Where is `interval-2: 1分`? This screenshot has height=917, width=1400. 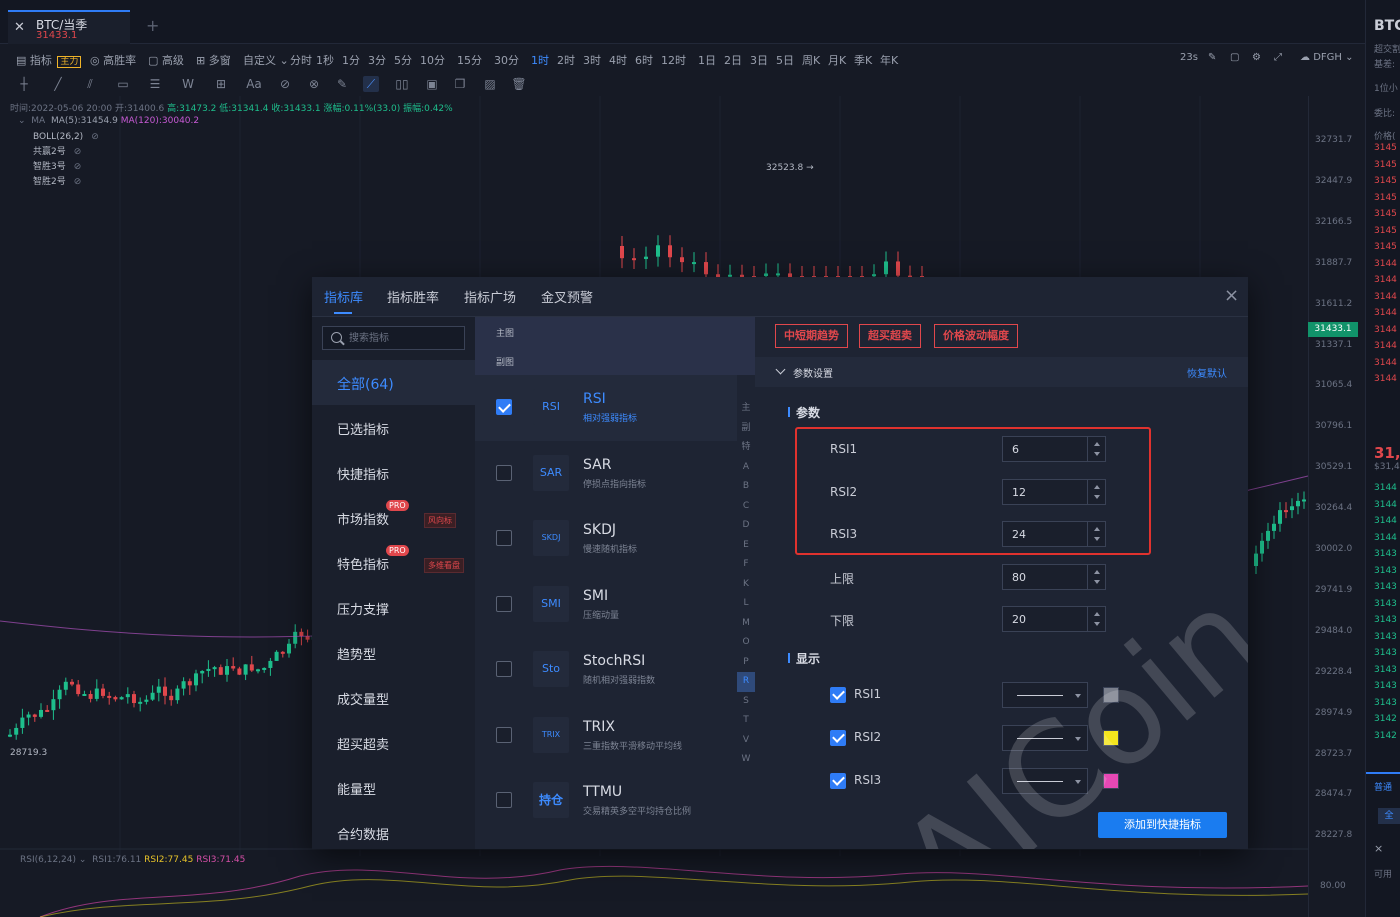
interval-2: 1分 is located at coordinates (351, 60).